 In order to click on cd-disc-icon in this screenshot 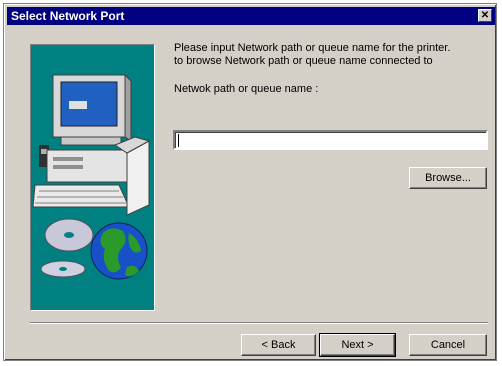, I will do `click(67, 248)`.